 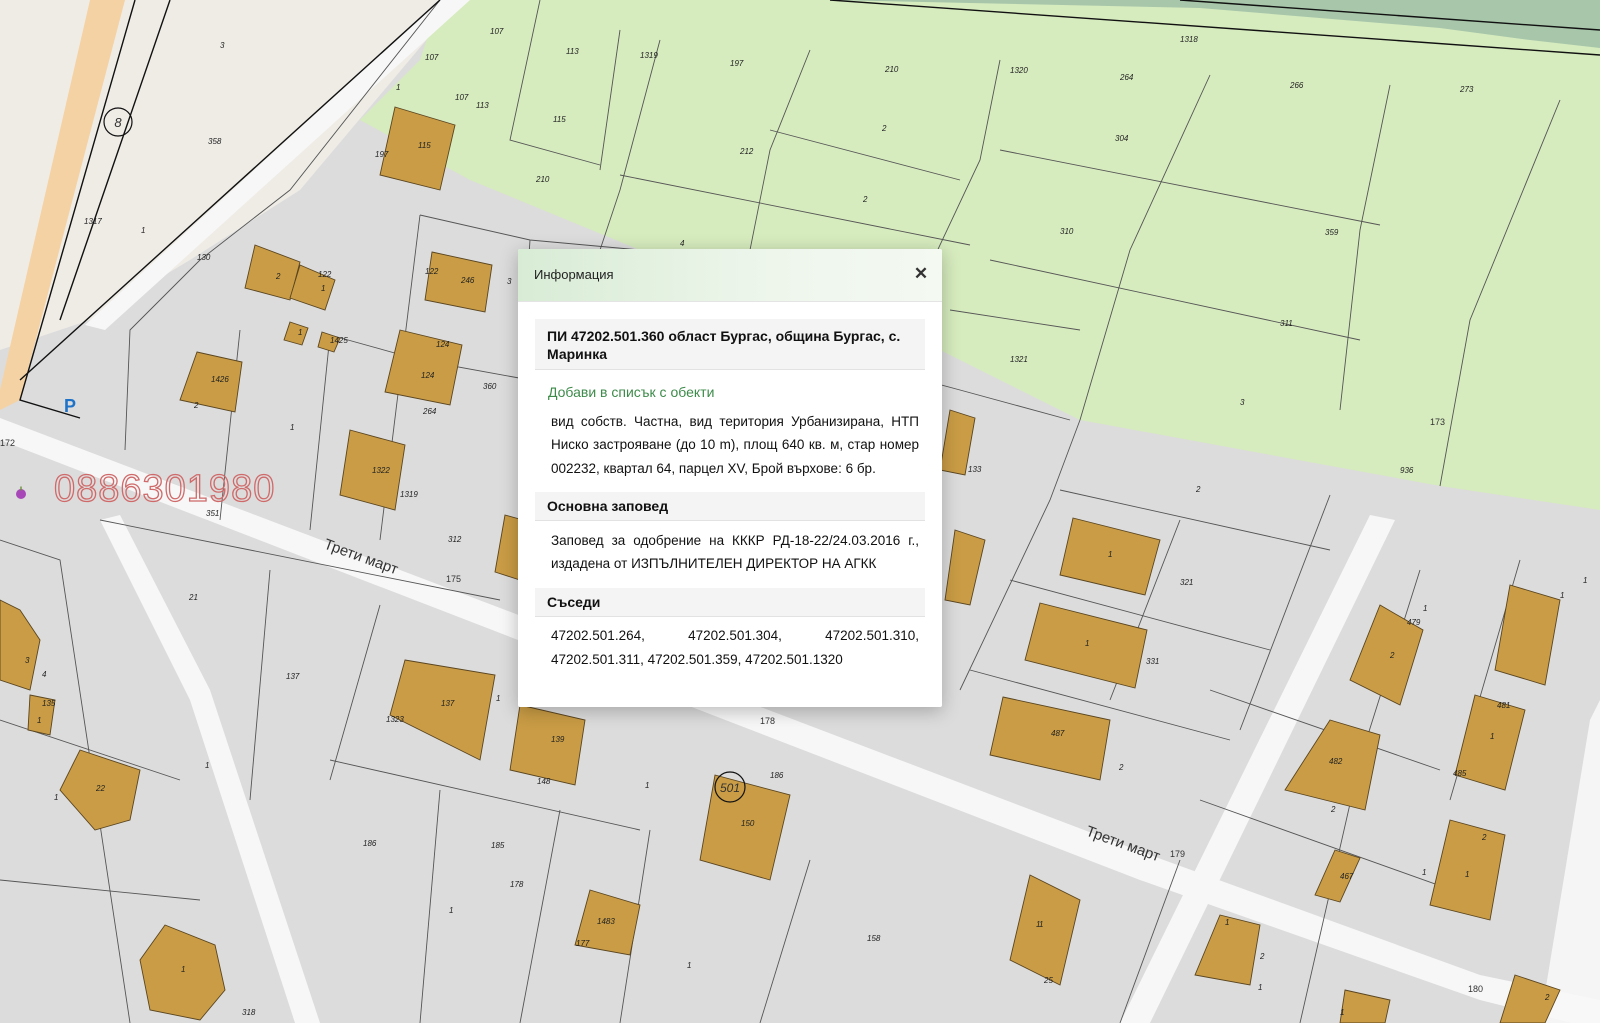 What do you see at coordinates (443, 344) in the screenshot?
I see `plot-number: 124` at bounding box center [443, 344].